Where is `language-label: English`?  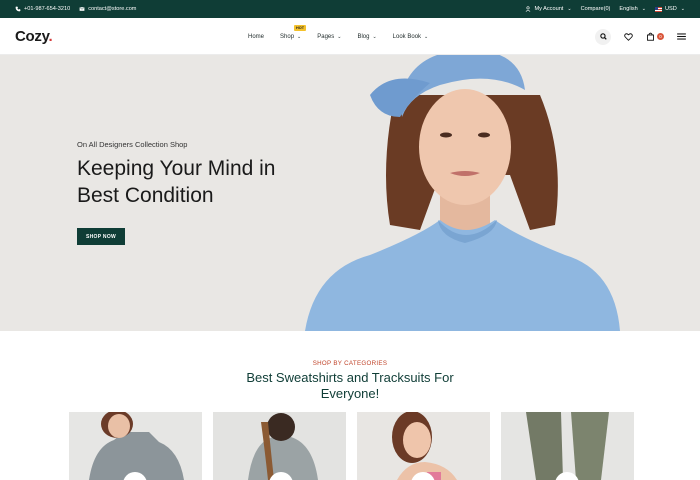
language-label: English is located at coordinates (628, 9).